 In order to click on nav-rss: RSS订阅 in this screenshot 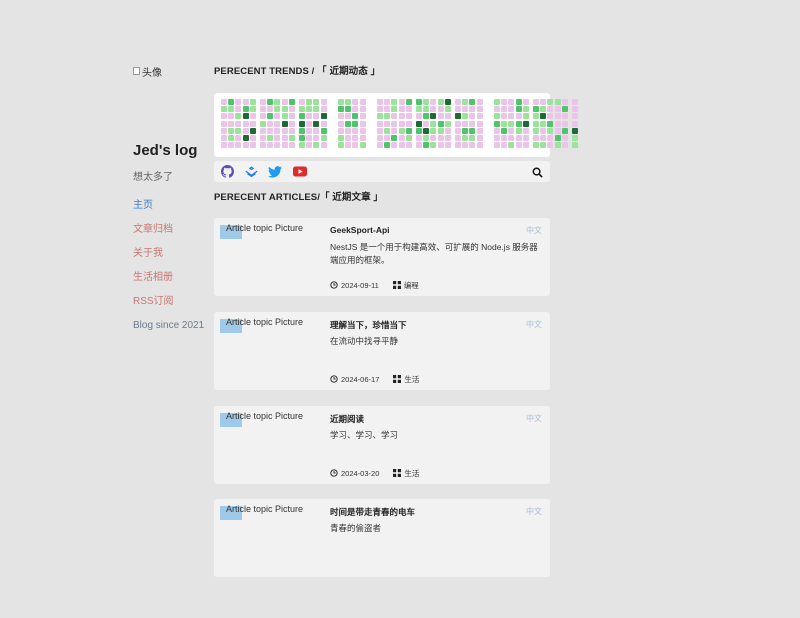, I will do `click(170, 308)`.